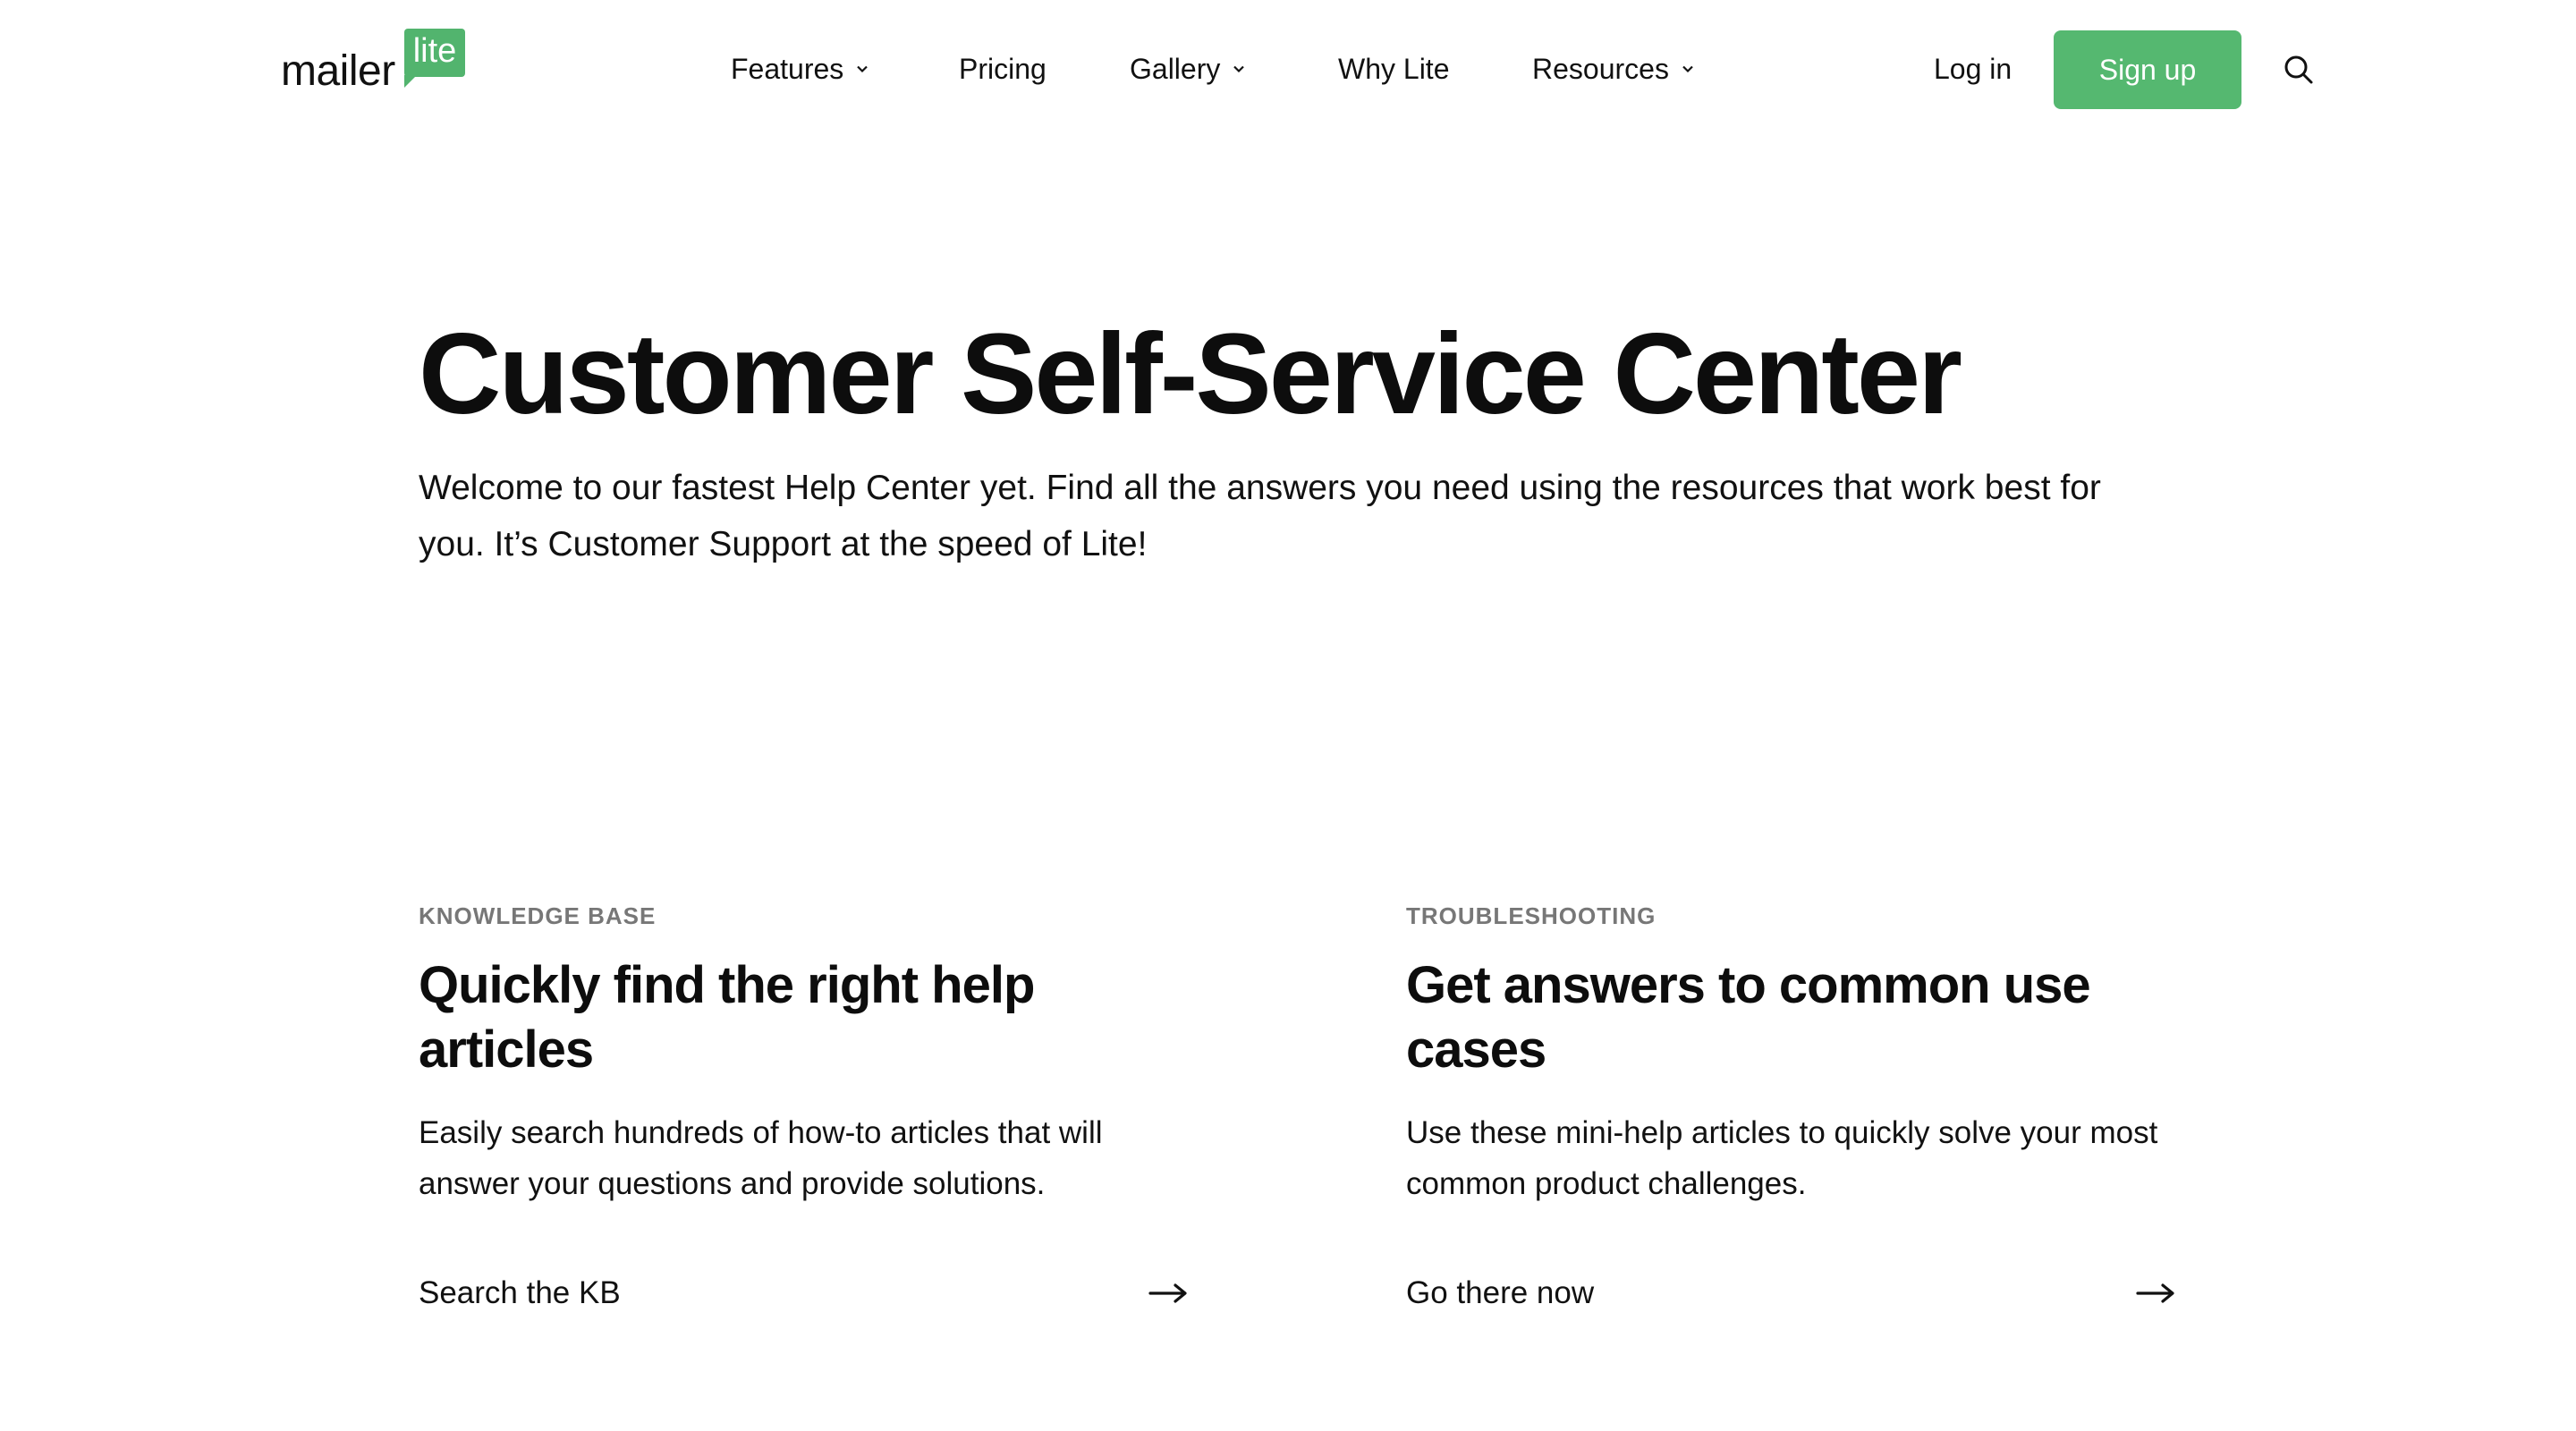 This screenshot has width=2576, height=1431. I want to click on nav-why-lite-label: Why Lite, so click(1394, 69).